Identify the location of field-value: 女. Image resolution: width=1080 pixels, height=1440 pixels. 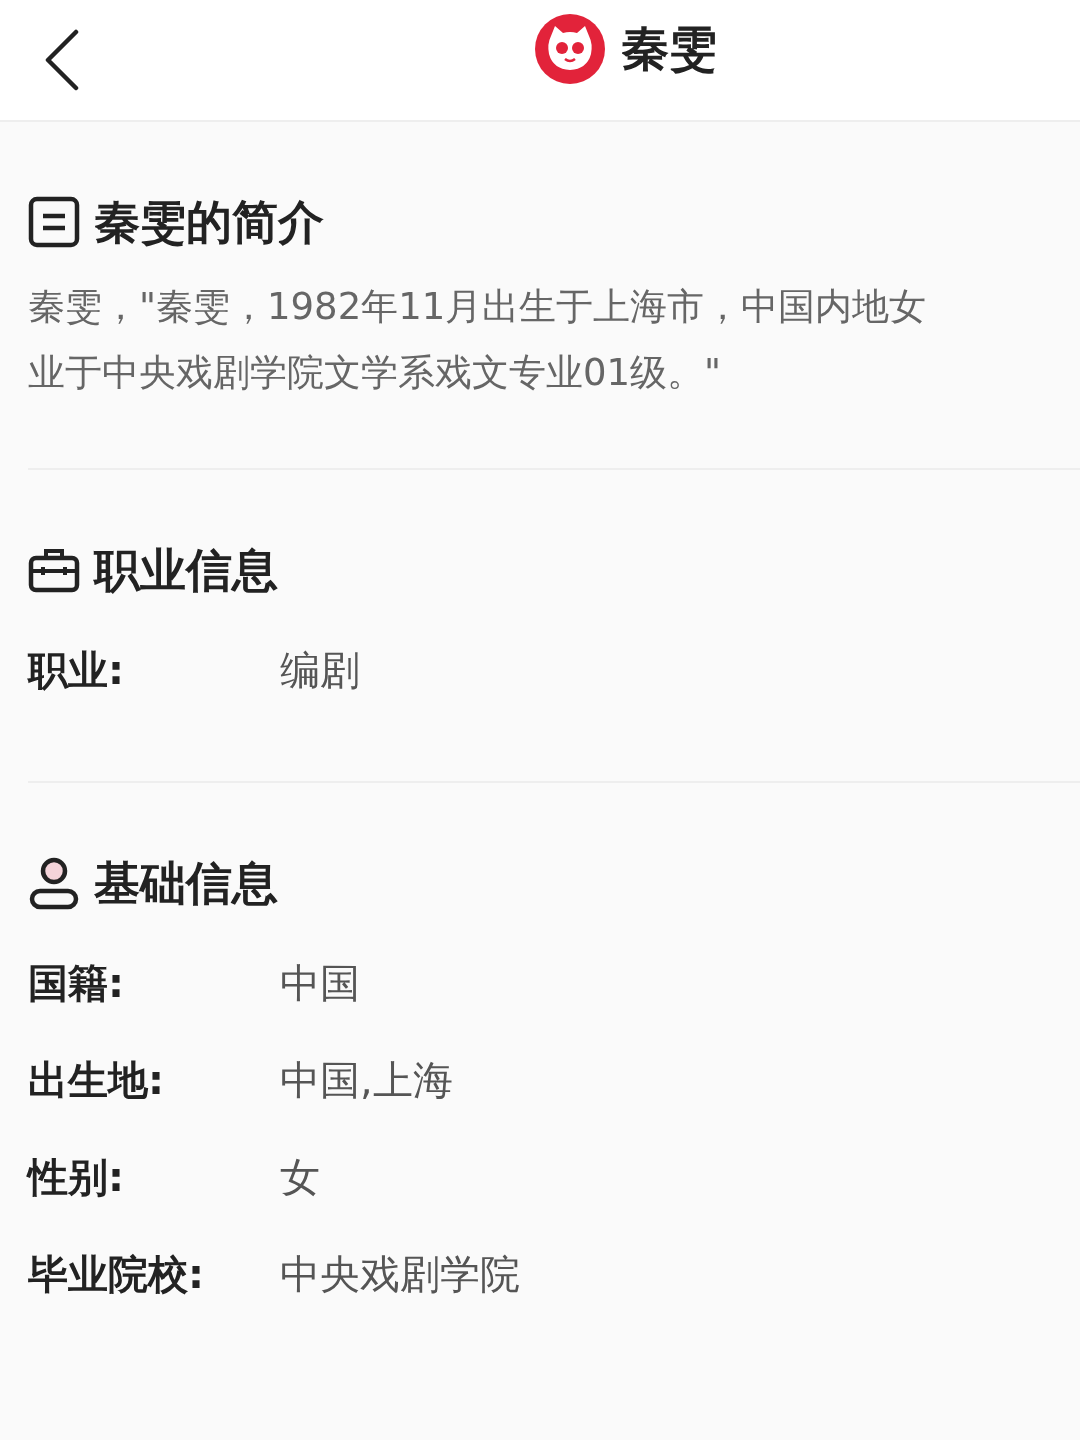
(300, 1177).